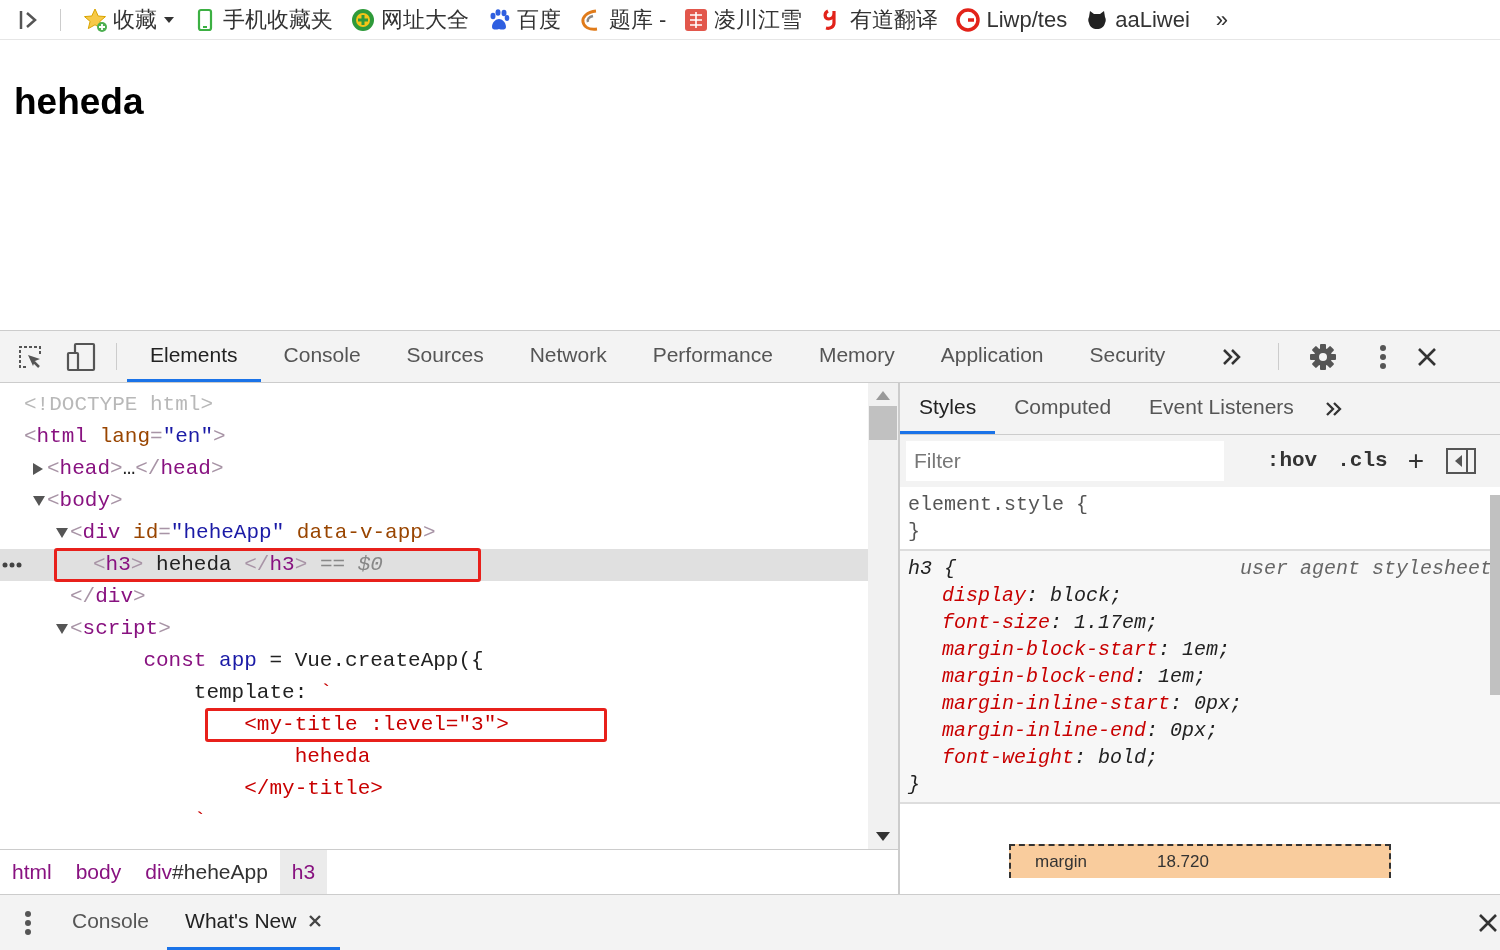  Describe the element at coordinates (135, 469) in the screenshot. I see `dom-line: <head>…</head>` at that location.